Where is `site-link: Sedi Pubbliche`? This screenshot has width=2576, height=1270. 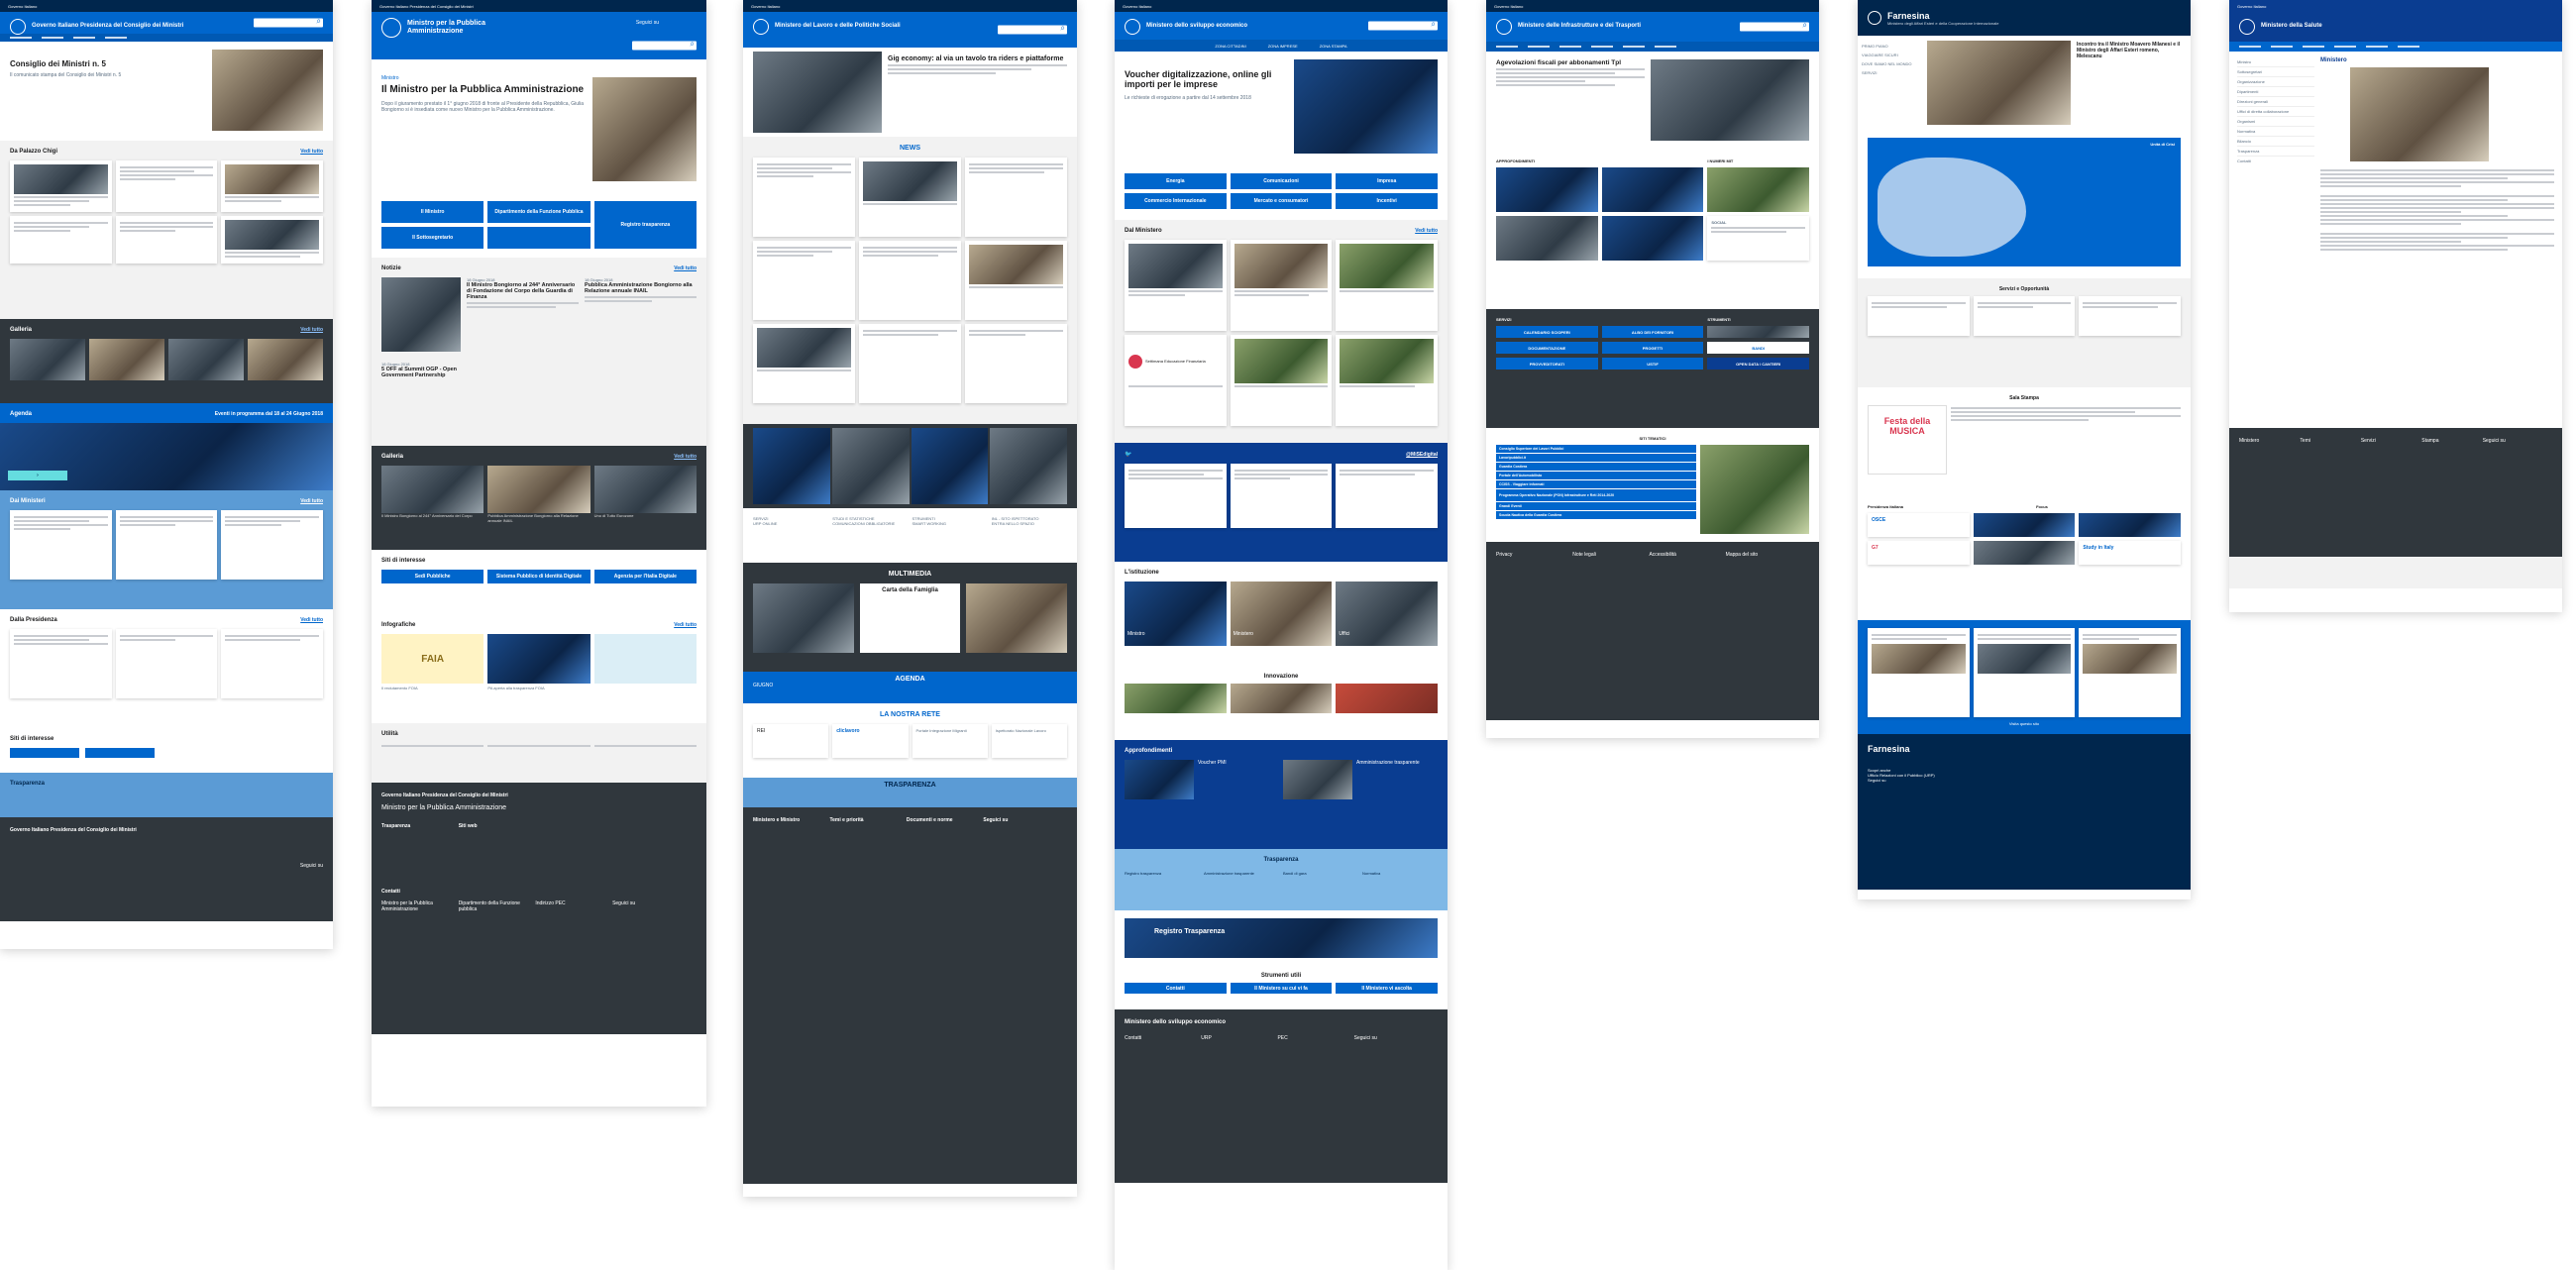 site-link: Sedi Pubbliche is located at coordinates (432, 576).